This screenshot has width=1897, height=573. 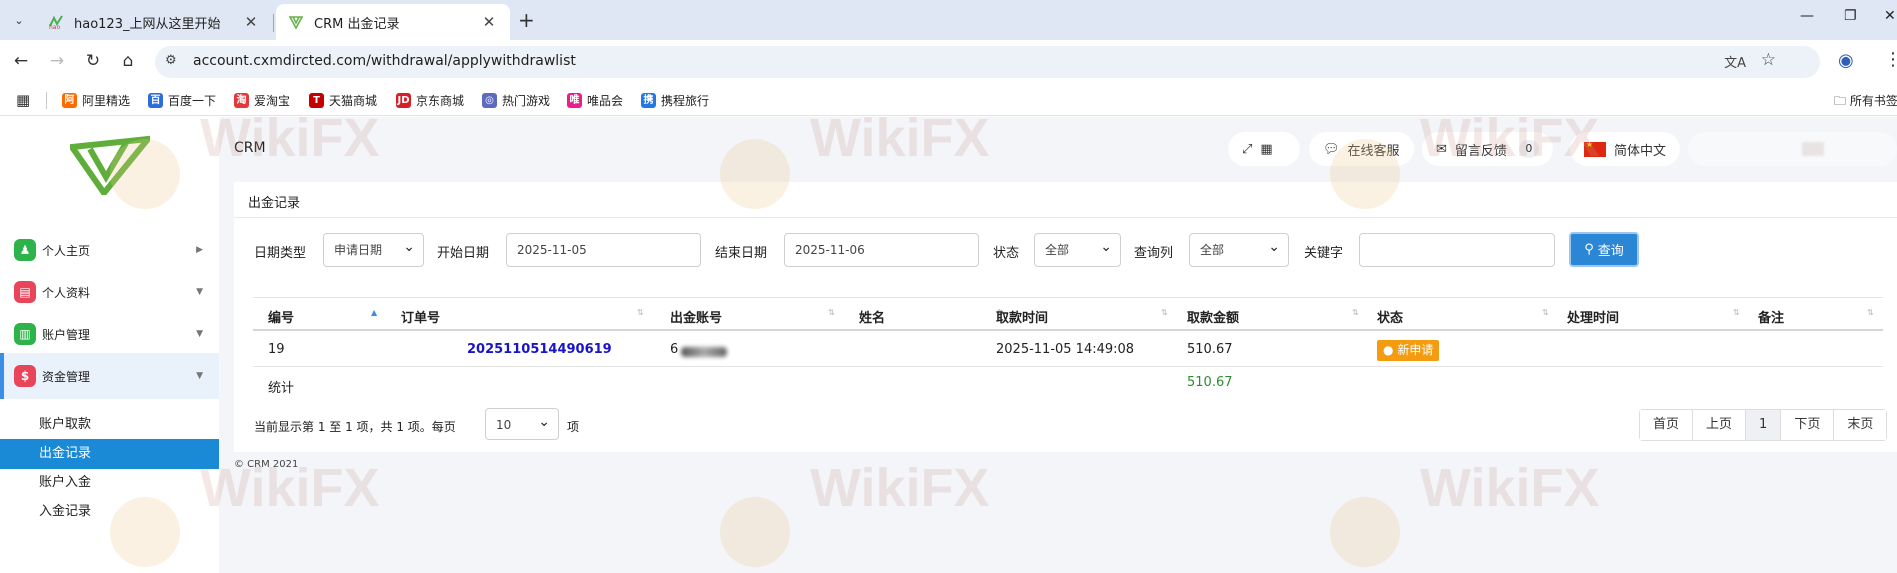 I want to click on new-tab-icon: +, so click(x=526, y=20).